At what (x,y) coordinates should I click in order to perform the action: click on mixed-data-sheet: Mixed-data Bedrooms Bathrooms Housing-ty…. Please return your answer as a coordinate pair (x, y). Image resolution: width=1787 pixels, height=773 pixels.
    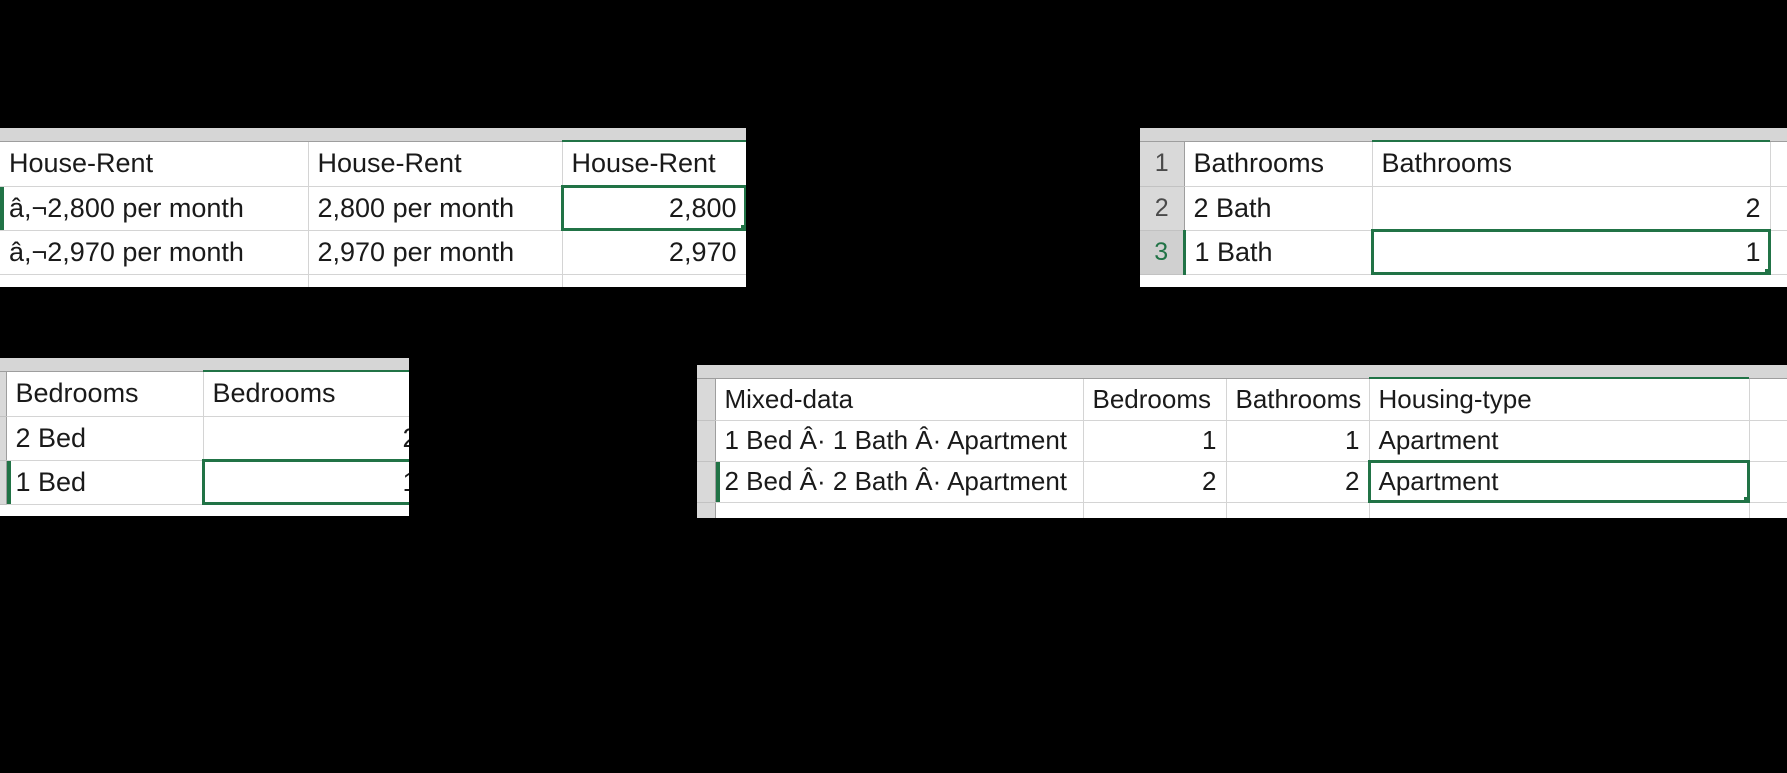
    Looking at the image, I should click on (1242, 448).